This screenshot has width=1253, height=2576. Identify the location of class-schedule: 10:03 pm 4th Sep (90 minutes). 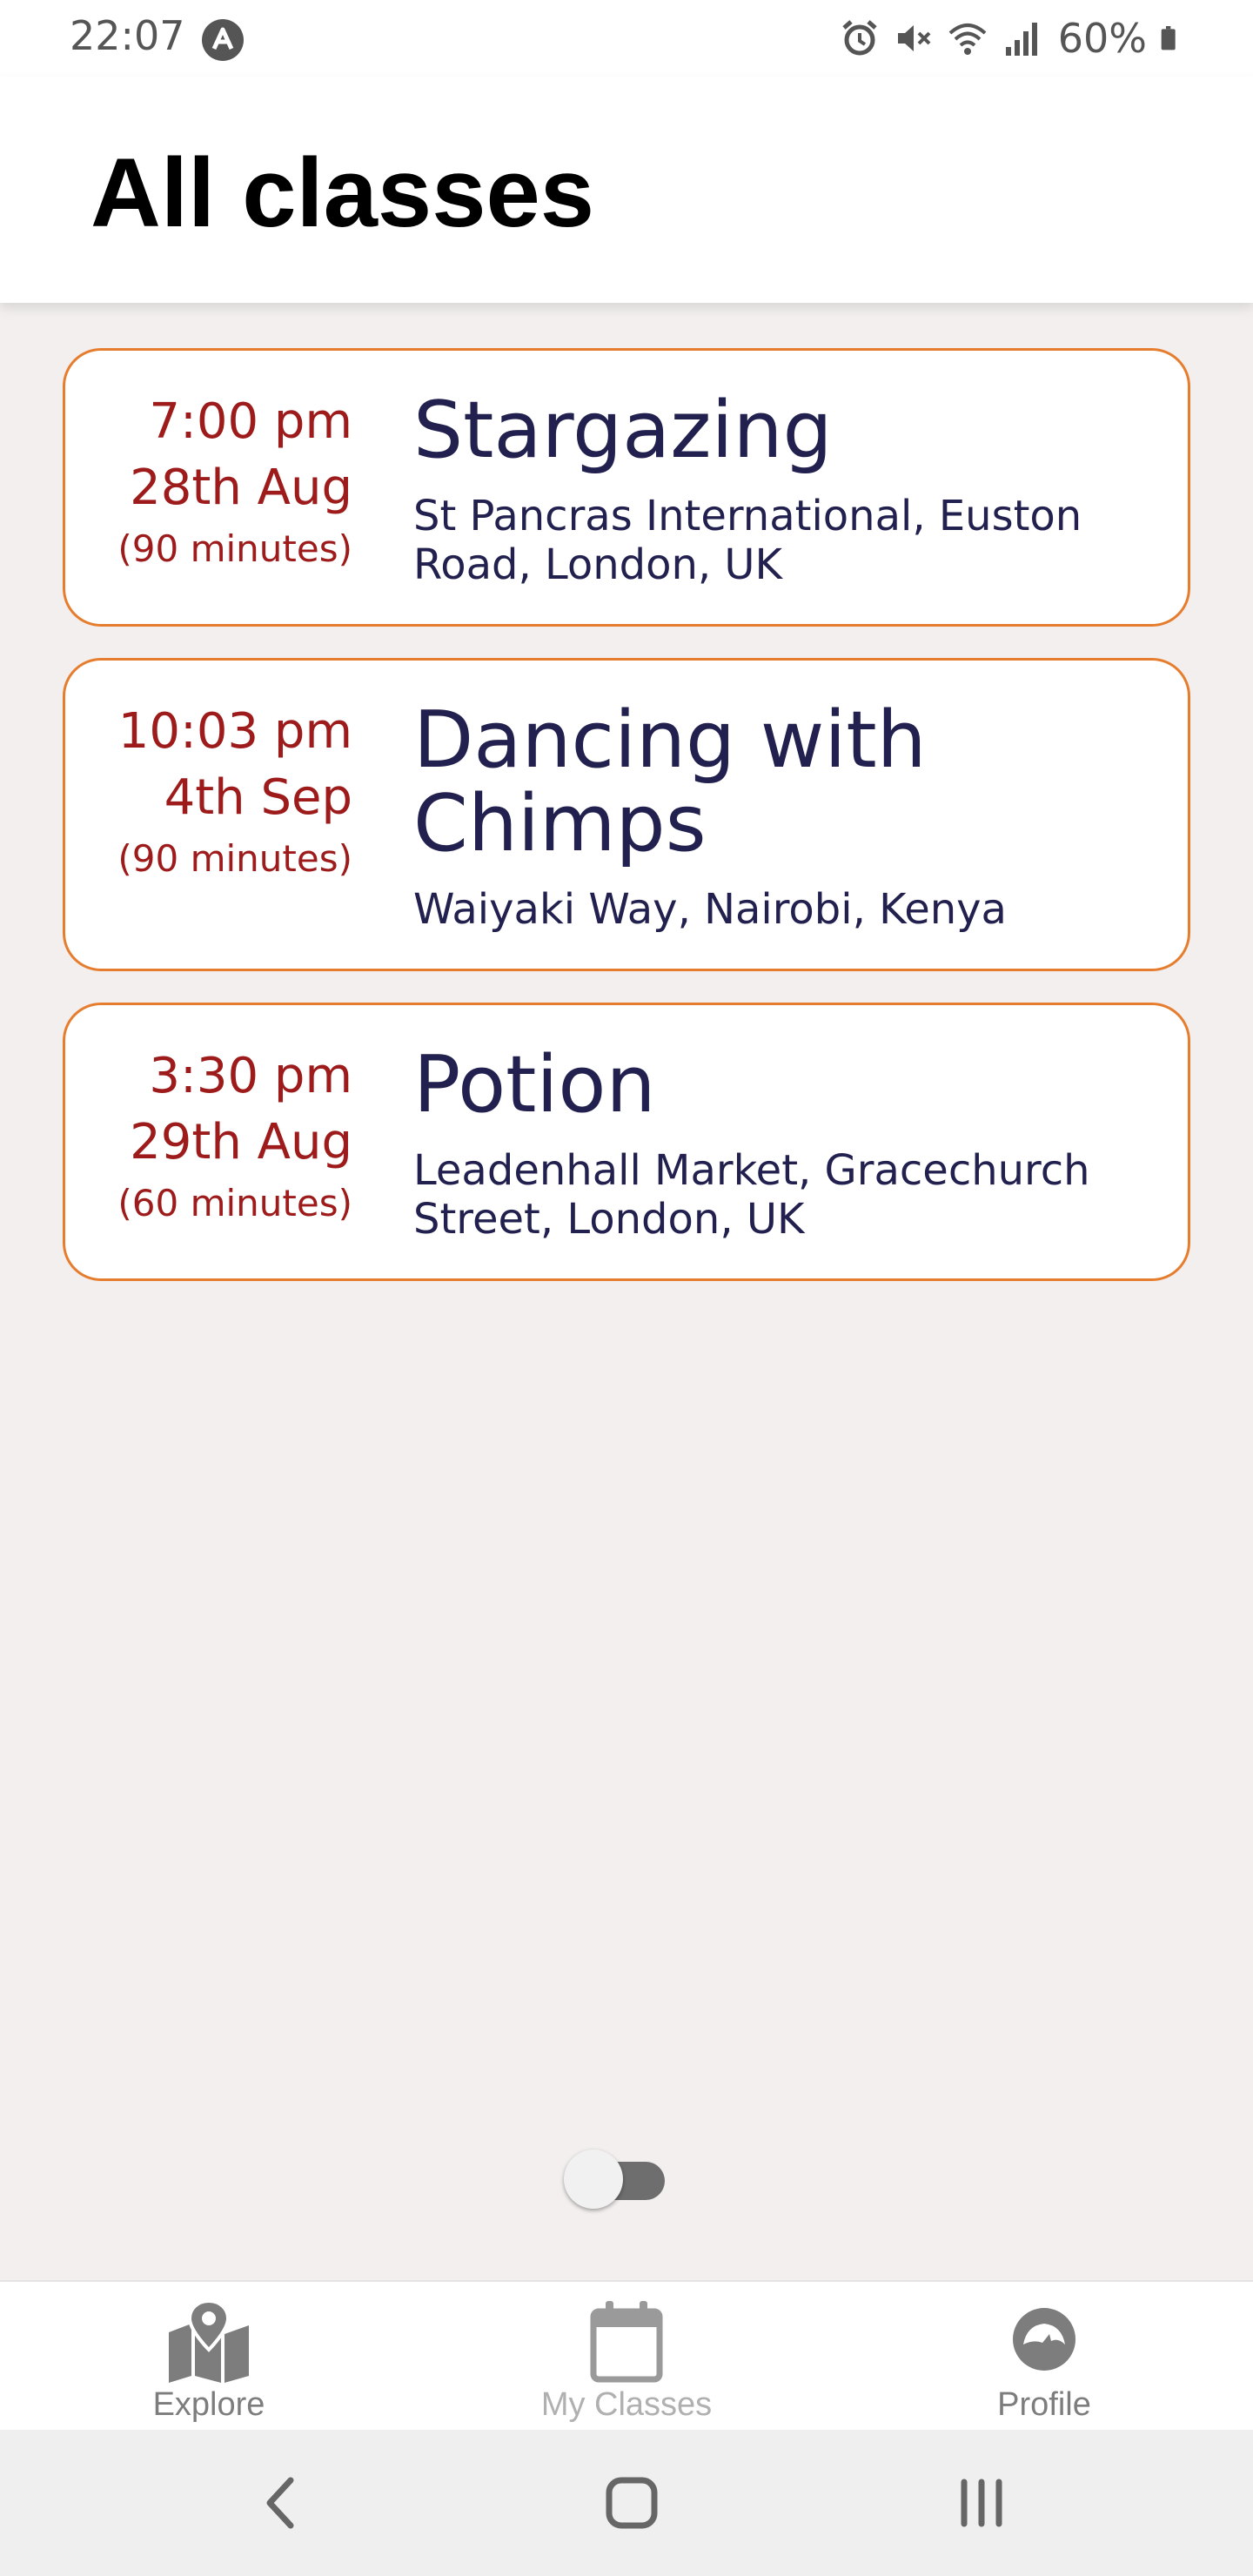
(226, 816).